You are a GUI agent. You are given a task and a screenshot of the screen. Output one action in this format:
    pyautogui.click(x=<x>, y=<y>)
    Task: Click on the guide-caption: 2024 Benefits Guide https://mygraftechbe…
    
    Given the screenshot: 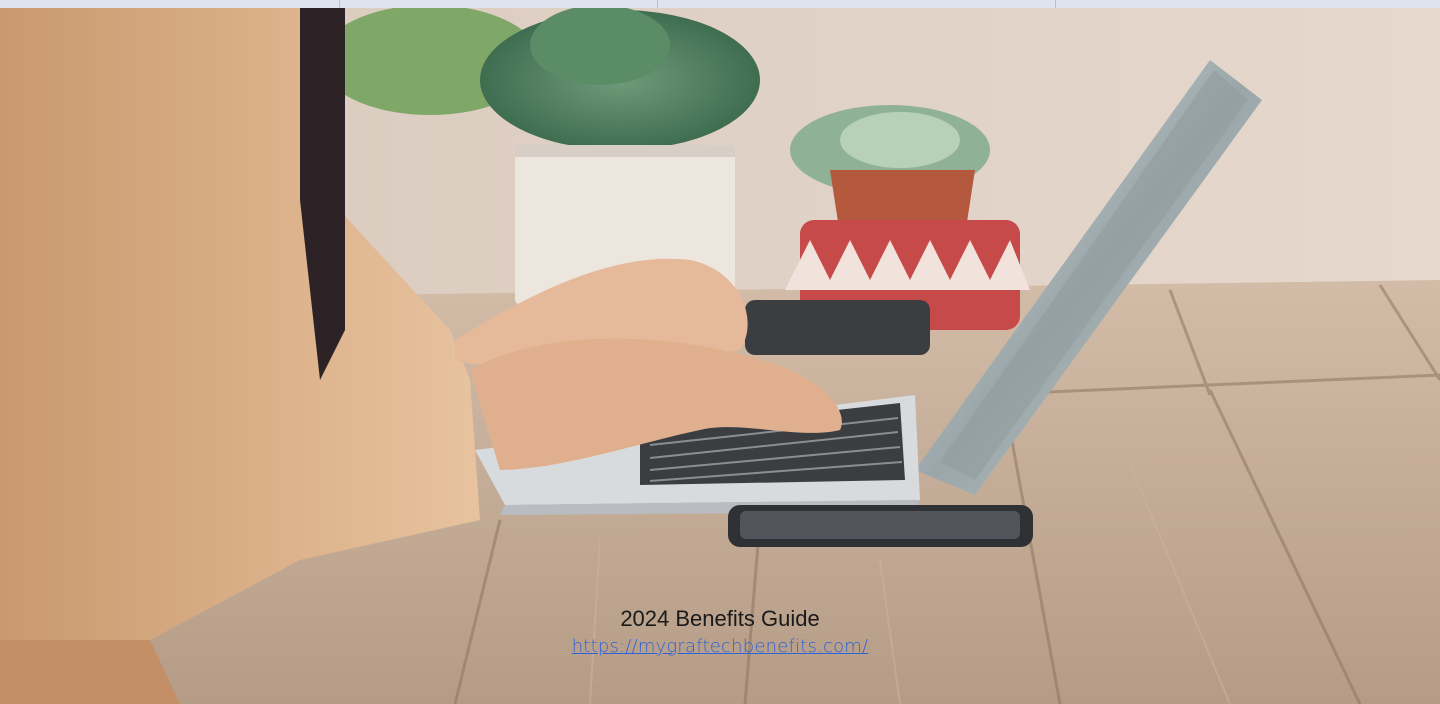 What is the action you would take?
    pyautogui.click(x=720, y=632)
    